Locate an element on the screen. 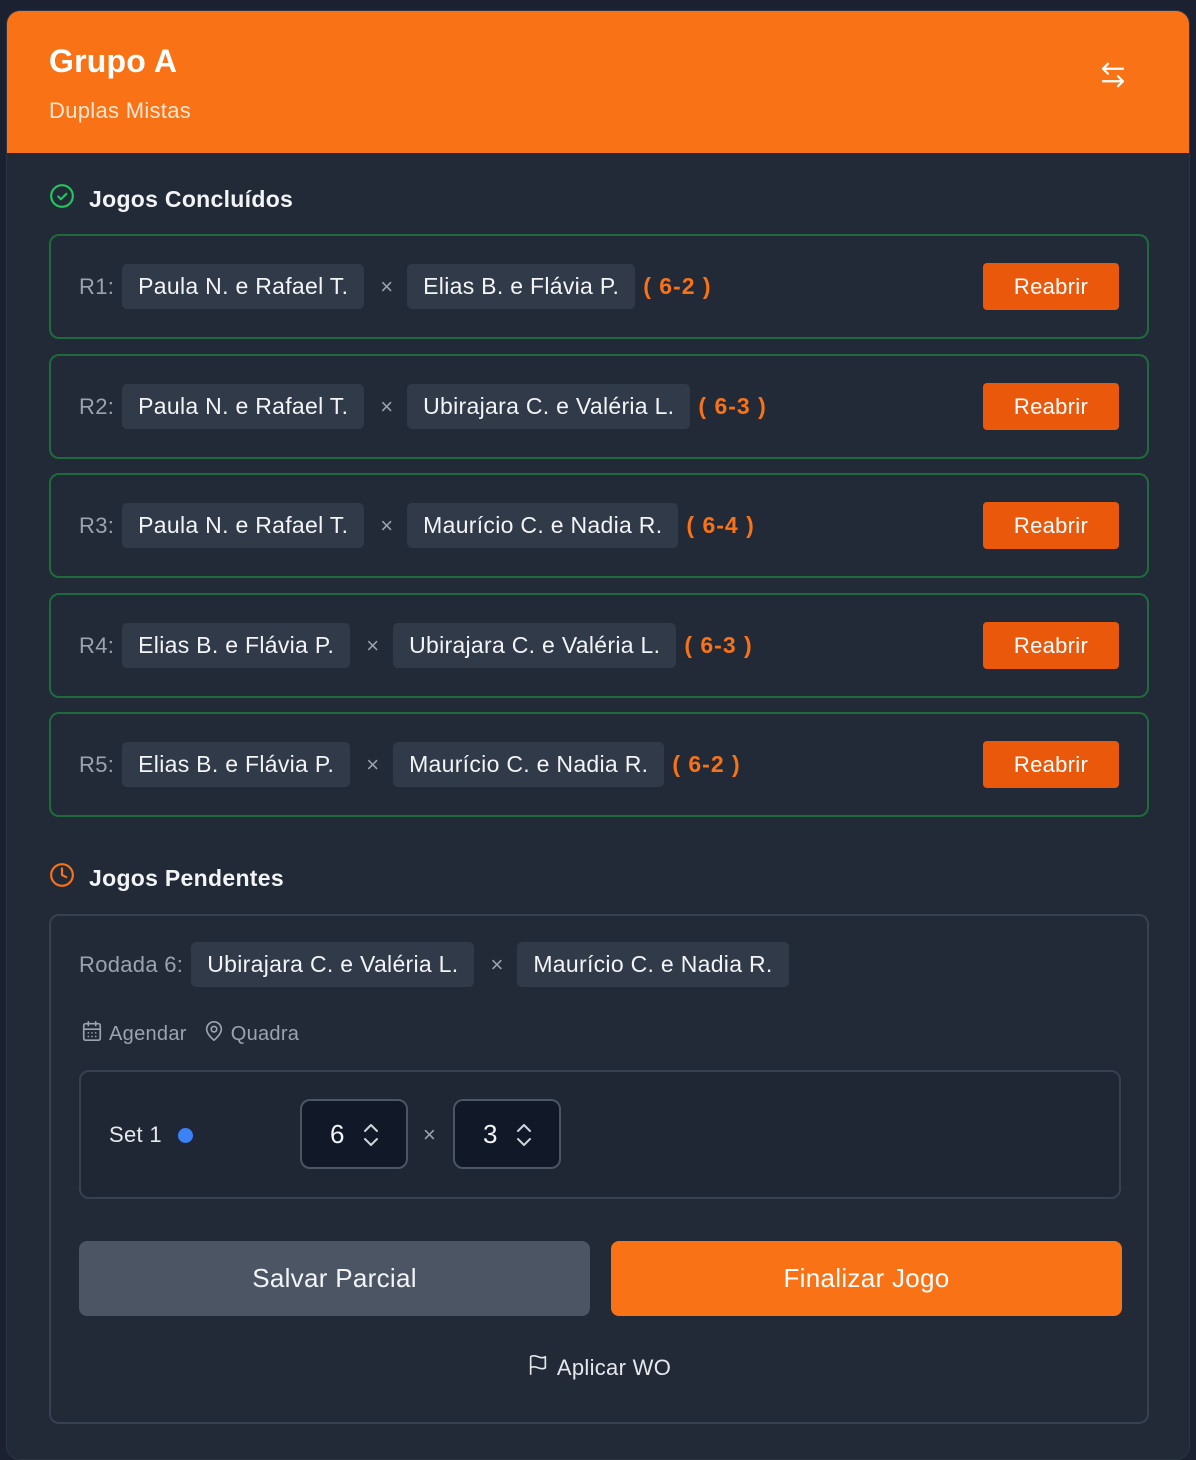 The height and width of the screenshot is (1460, 1196). swap-arrows-icon is located at coordinates (1113, 75).